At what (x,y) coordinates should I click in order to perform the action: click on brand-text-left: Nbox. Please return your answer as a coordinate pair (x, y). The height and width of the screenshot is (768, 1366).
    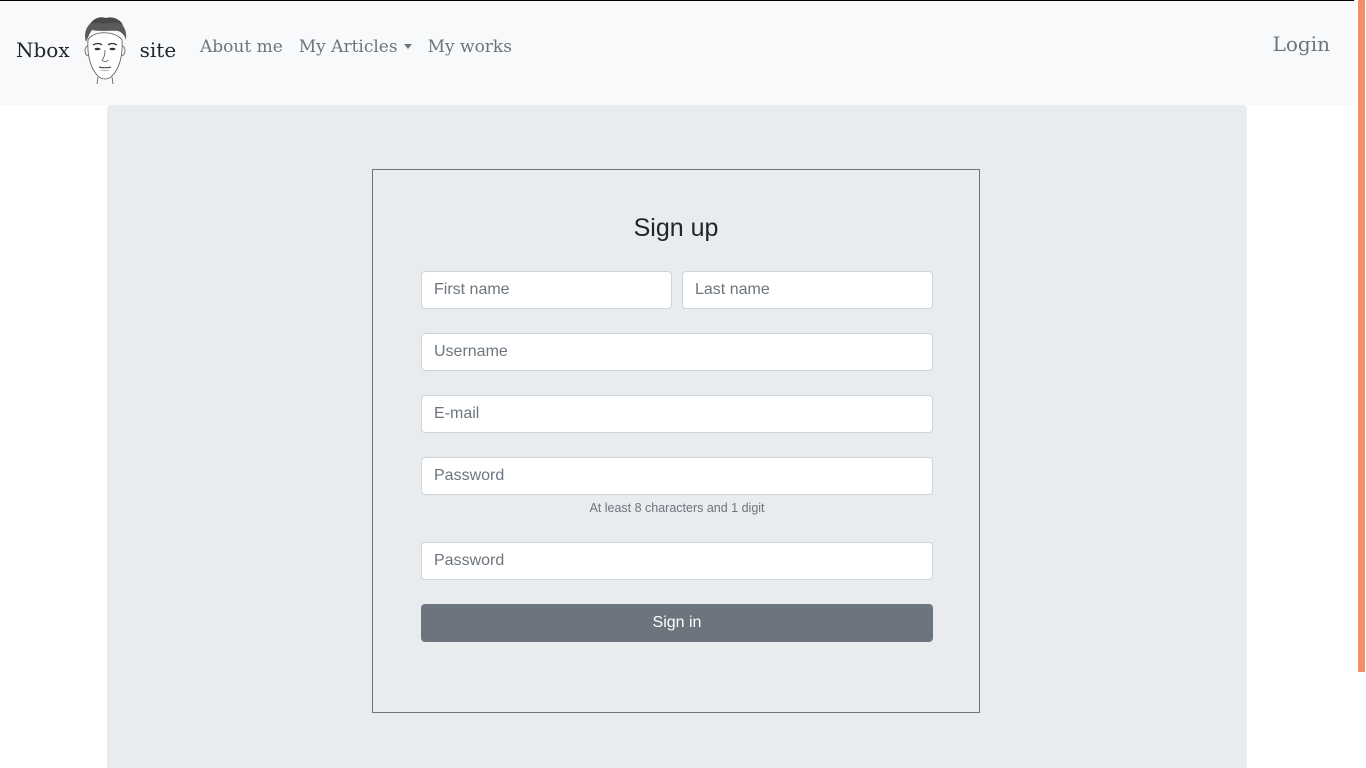
    Looking at the image, I should click on (43, 50).